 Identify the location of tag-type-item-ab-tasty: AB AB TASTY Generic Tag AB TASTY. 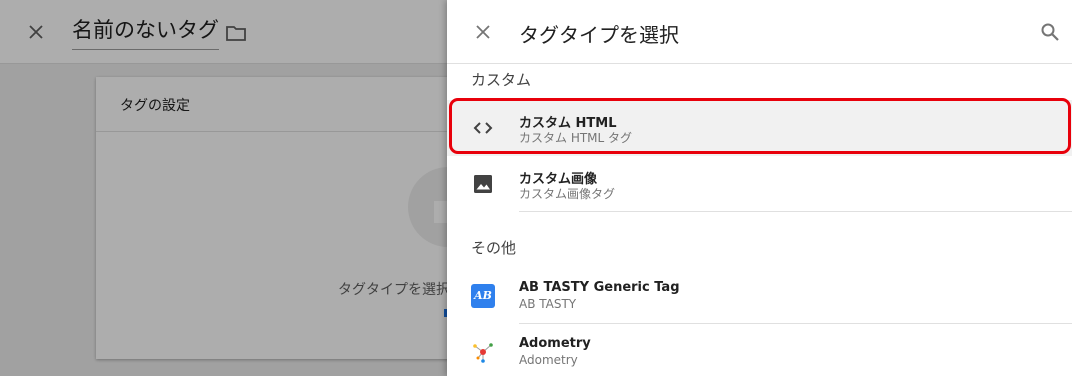
(759, 296).